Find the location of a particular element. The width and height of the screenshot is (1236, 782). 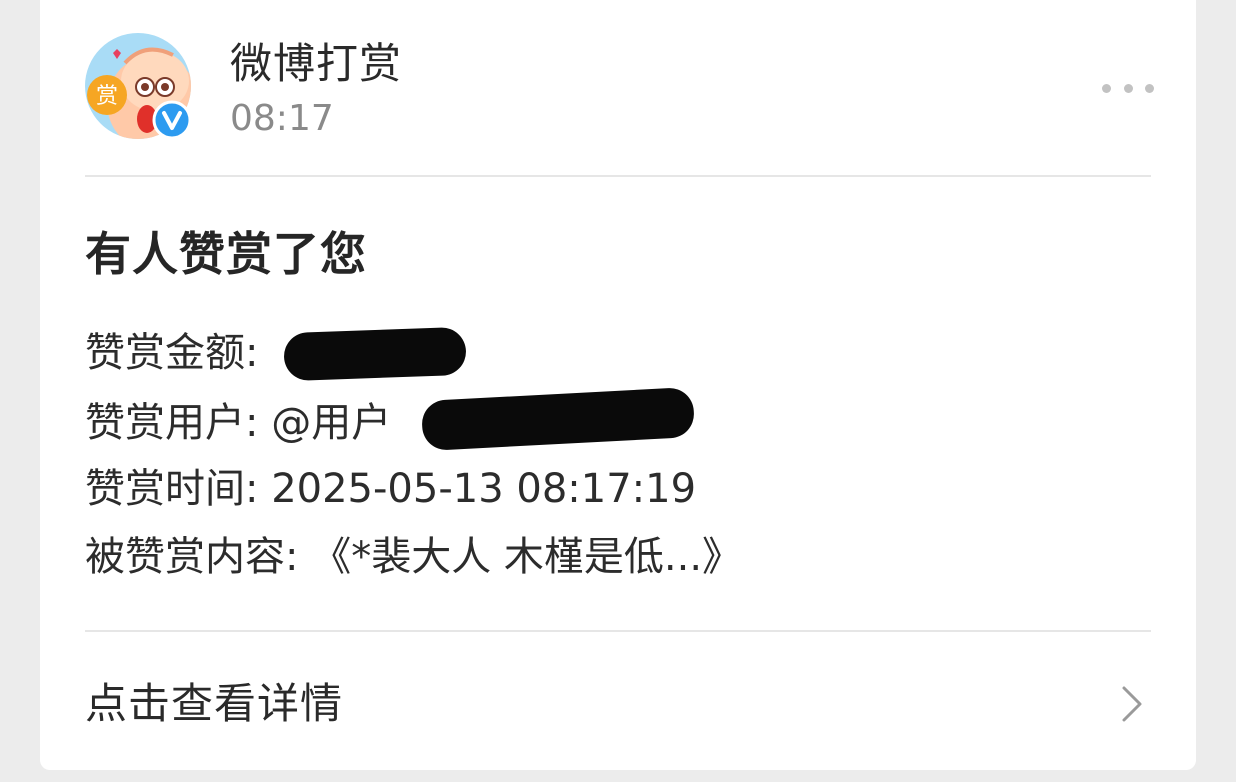

reward-time-line: 赞赏时间: 2025-05-13 08:17:19 is located at coordinates (390, 489).